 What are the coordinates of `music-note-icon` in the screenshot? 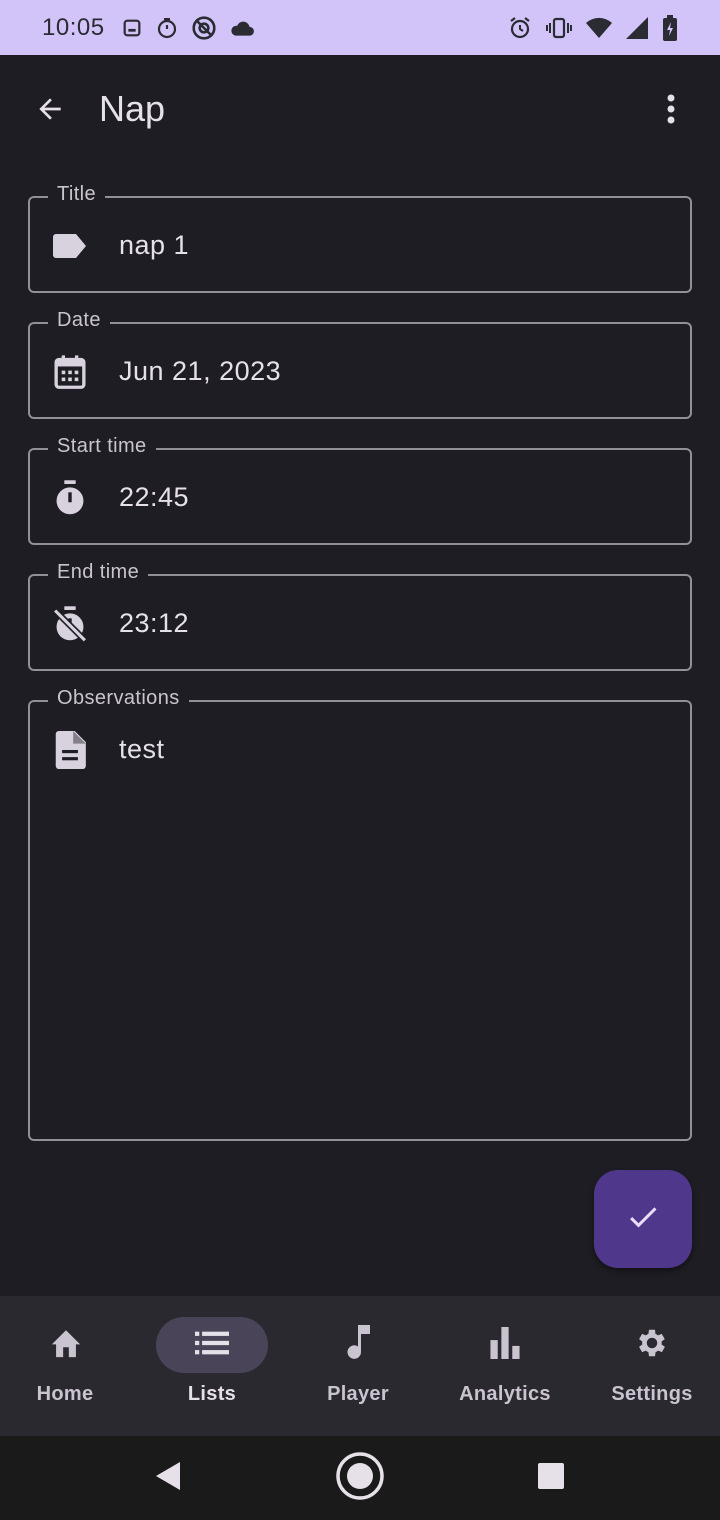 It's located at (358, 1345).